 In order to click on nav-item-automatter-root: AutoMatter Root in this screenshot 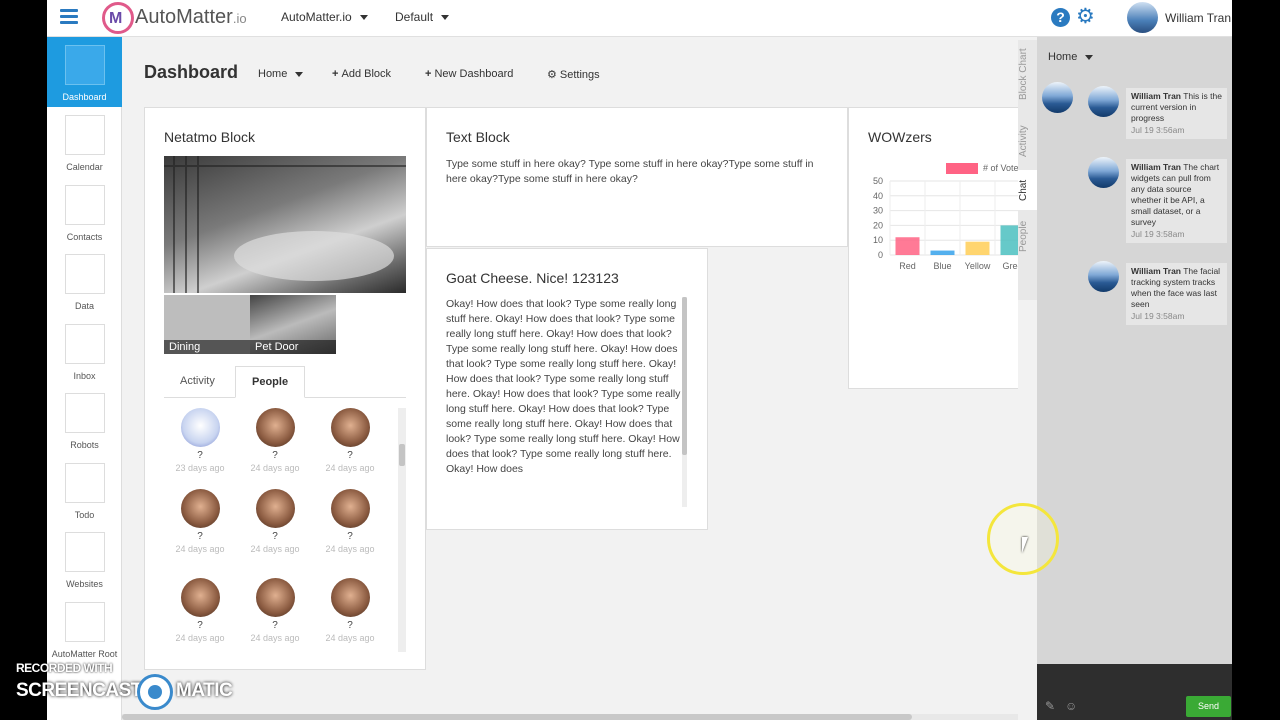, I will do `click(84, 629)`.